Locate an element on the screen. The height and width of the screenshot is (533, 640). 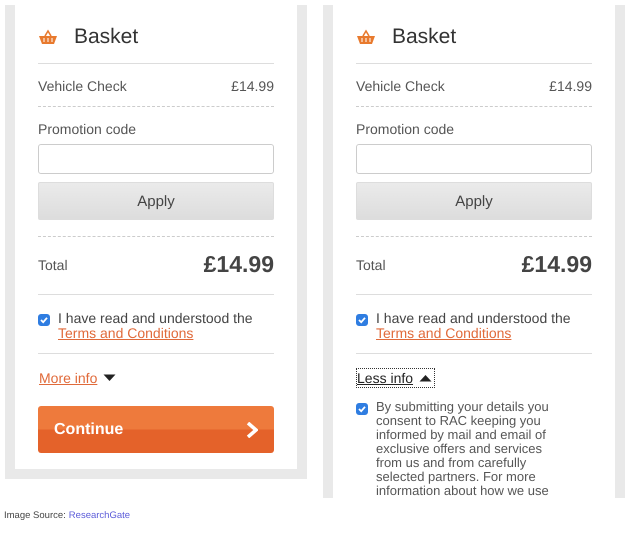
caret-up-icon is located at coordinates (425, 378).